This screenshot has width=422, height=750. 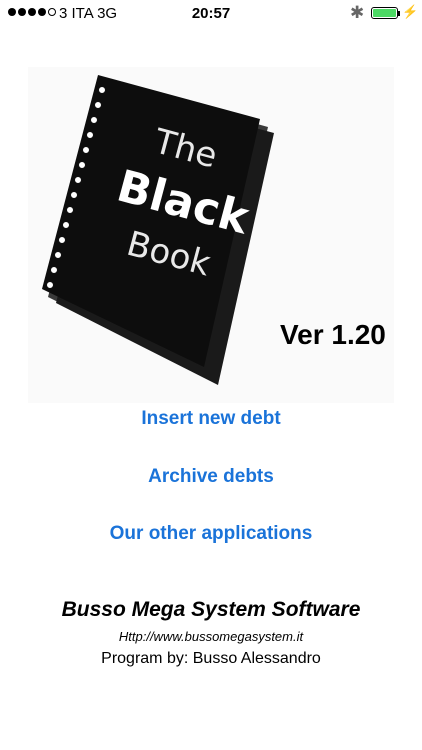 I want to click on other-applications-button: Our other applications, so click(x=211, y=534).